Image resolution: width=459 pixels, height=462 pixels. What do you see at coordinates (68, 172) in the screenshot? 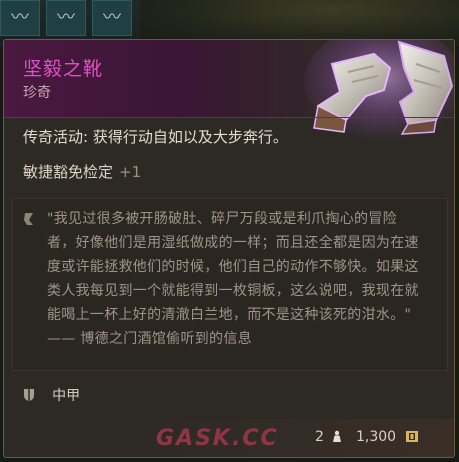
I see `bonus-label: 敏捷豁免检定` at bounding box center [68, 172].